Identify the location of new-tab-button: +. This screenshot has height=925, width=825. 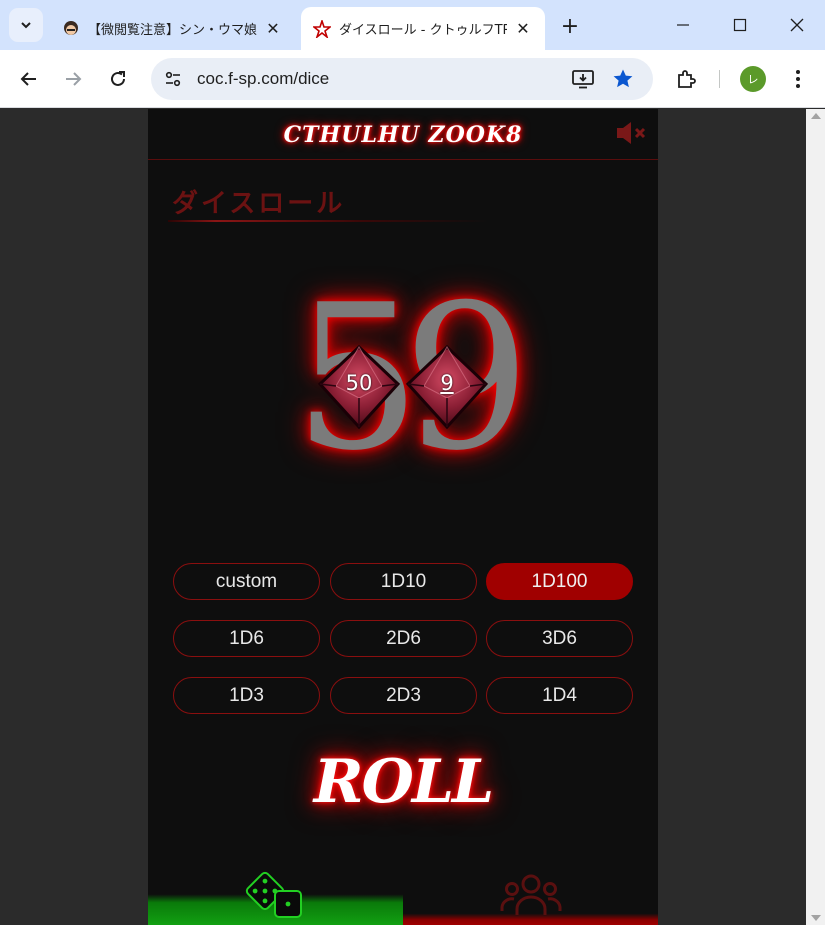
(570, 26).